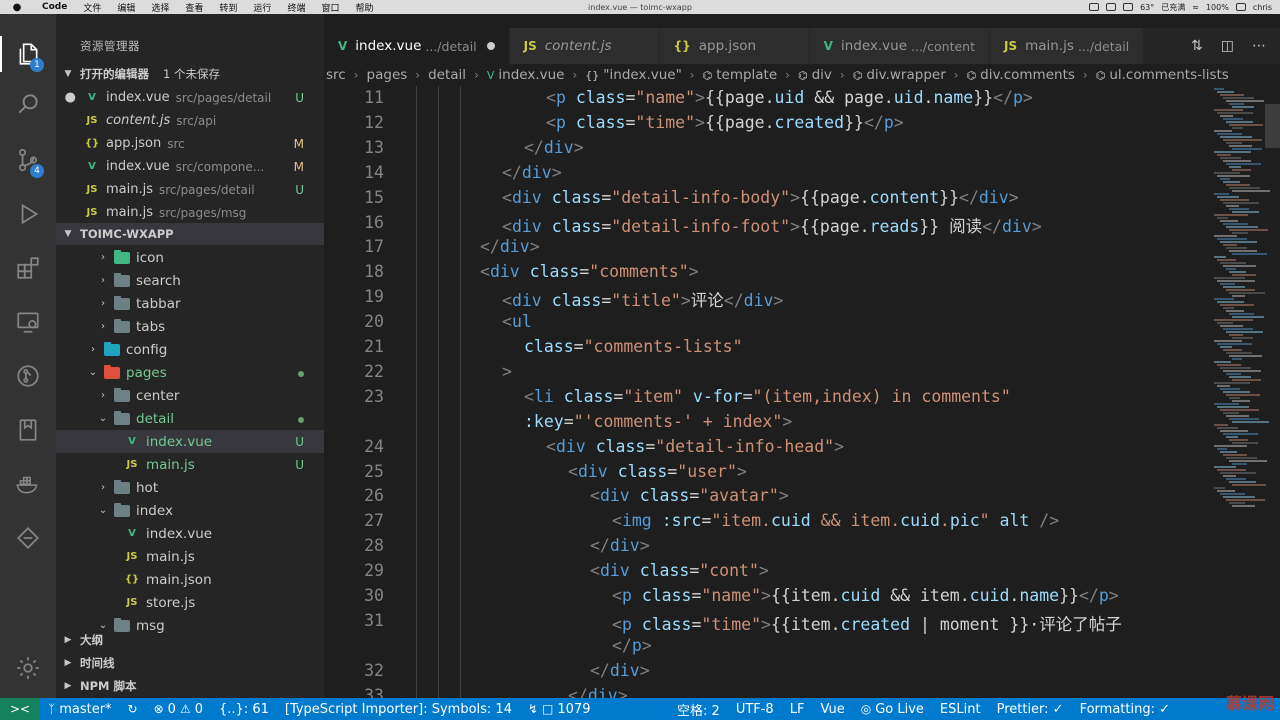  I want to click on outline-section-header: ▶ 大纲, so click(190, 640).